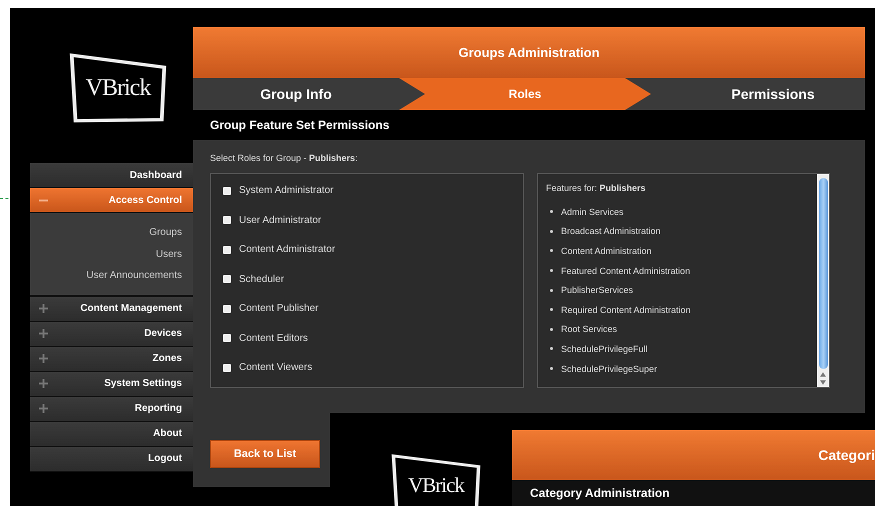 This screenshot has width=875, height=506. Describe the element at coordinates (846, 455) in the screenshot. I see `window-title: Categori` at that location.